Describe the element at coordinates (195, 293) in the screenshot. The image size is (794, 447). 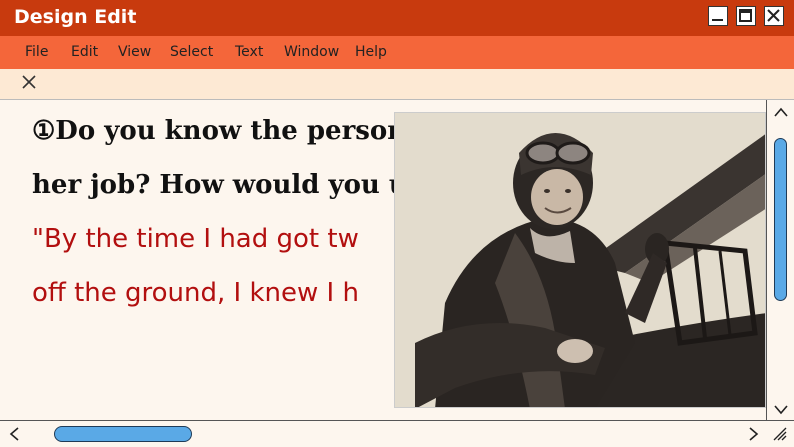
I see `quote-line-2: off the ground, I knew I h` at that location.